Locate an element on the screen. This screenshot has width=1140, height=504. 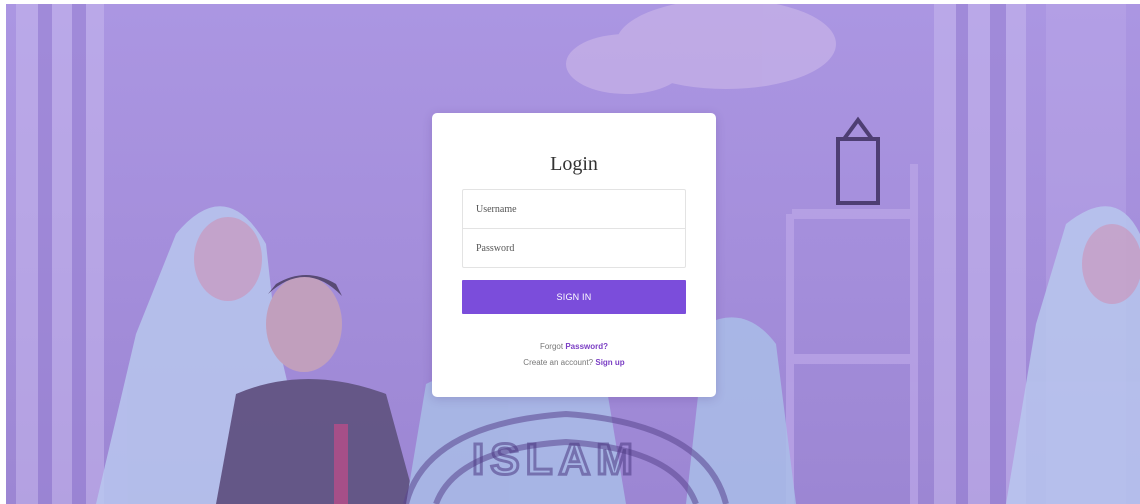
password-placeholder: Password is located at coordinates (495, 248).